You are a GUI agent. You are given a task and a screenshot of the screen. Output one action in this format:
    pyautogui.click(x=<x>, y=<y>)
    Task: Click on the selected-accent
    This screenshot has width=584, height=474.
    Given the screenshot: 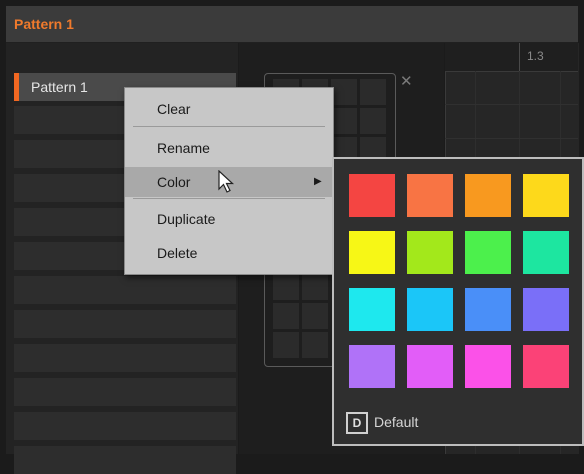 What is the action you would take?
    pyautogui.click(x=16, y=87)
    